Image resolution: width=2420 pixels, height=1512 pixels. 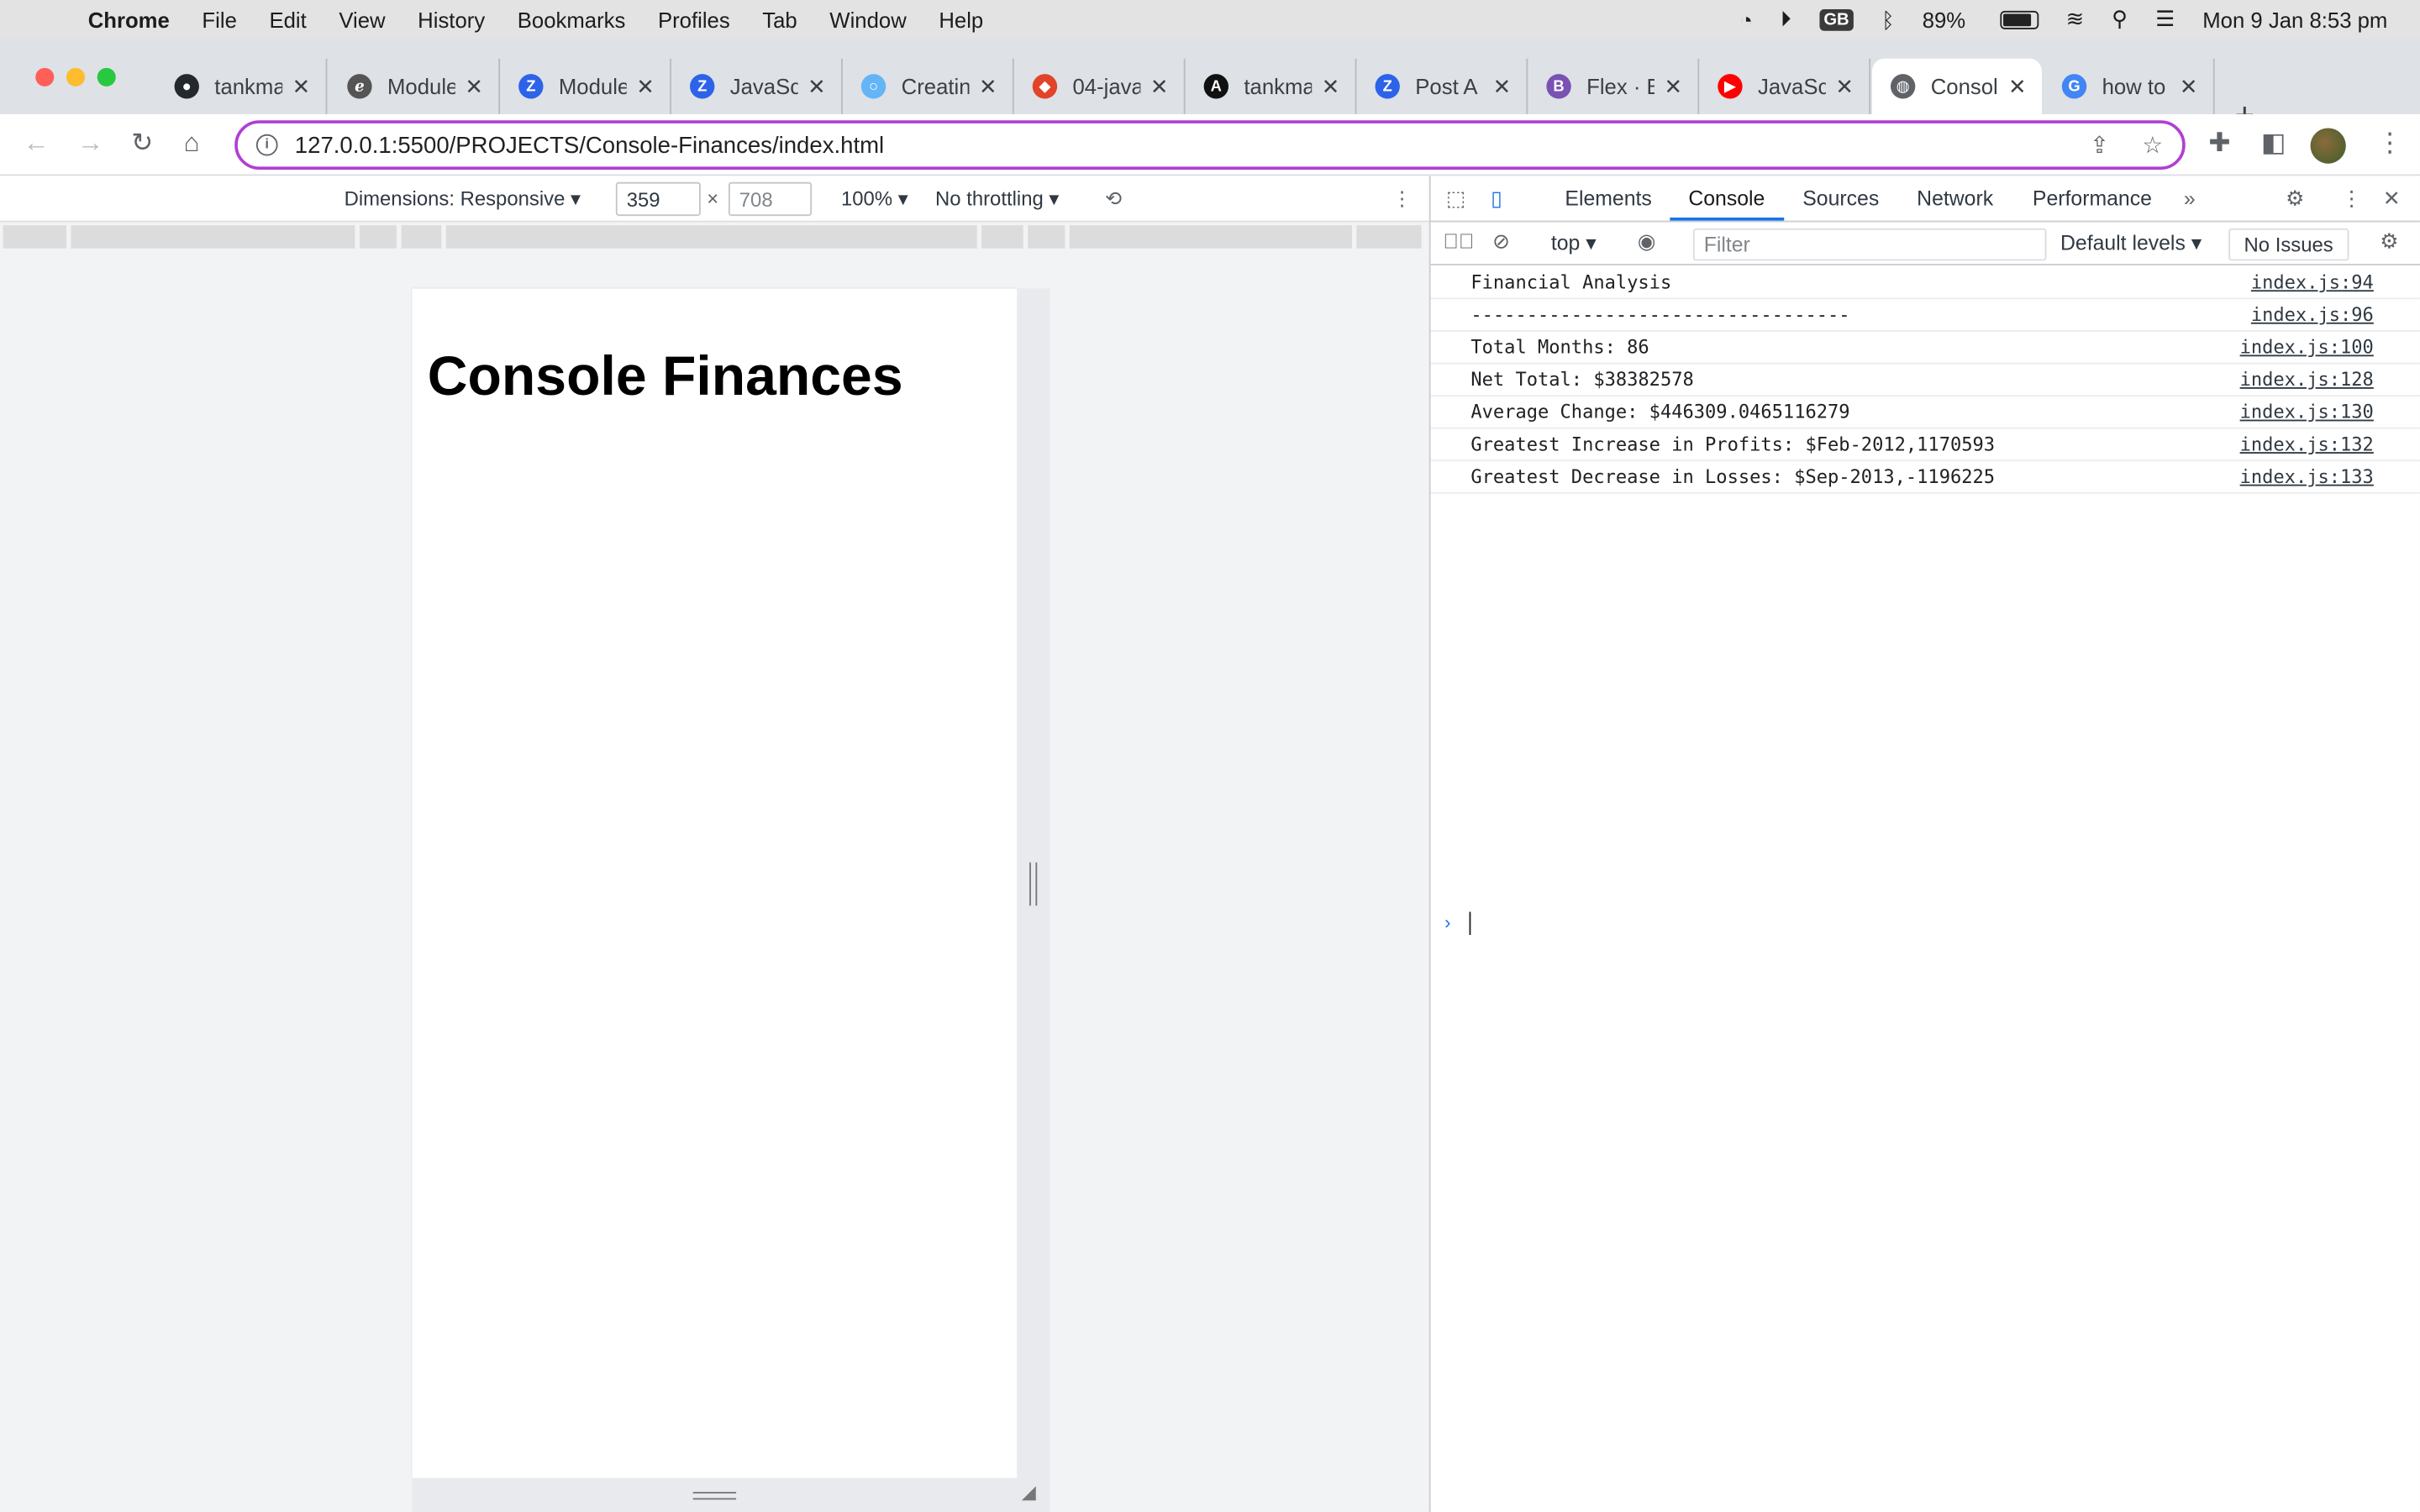 I want to click on clear-console-icon: ⊘, so click(x=1501, y=242).